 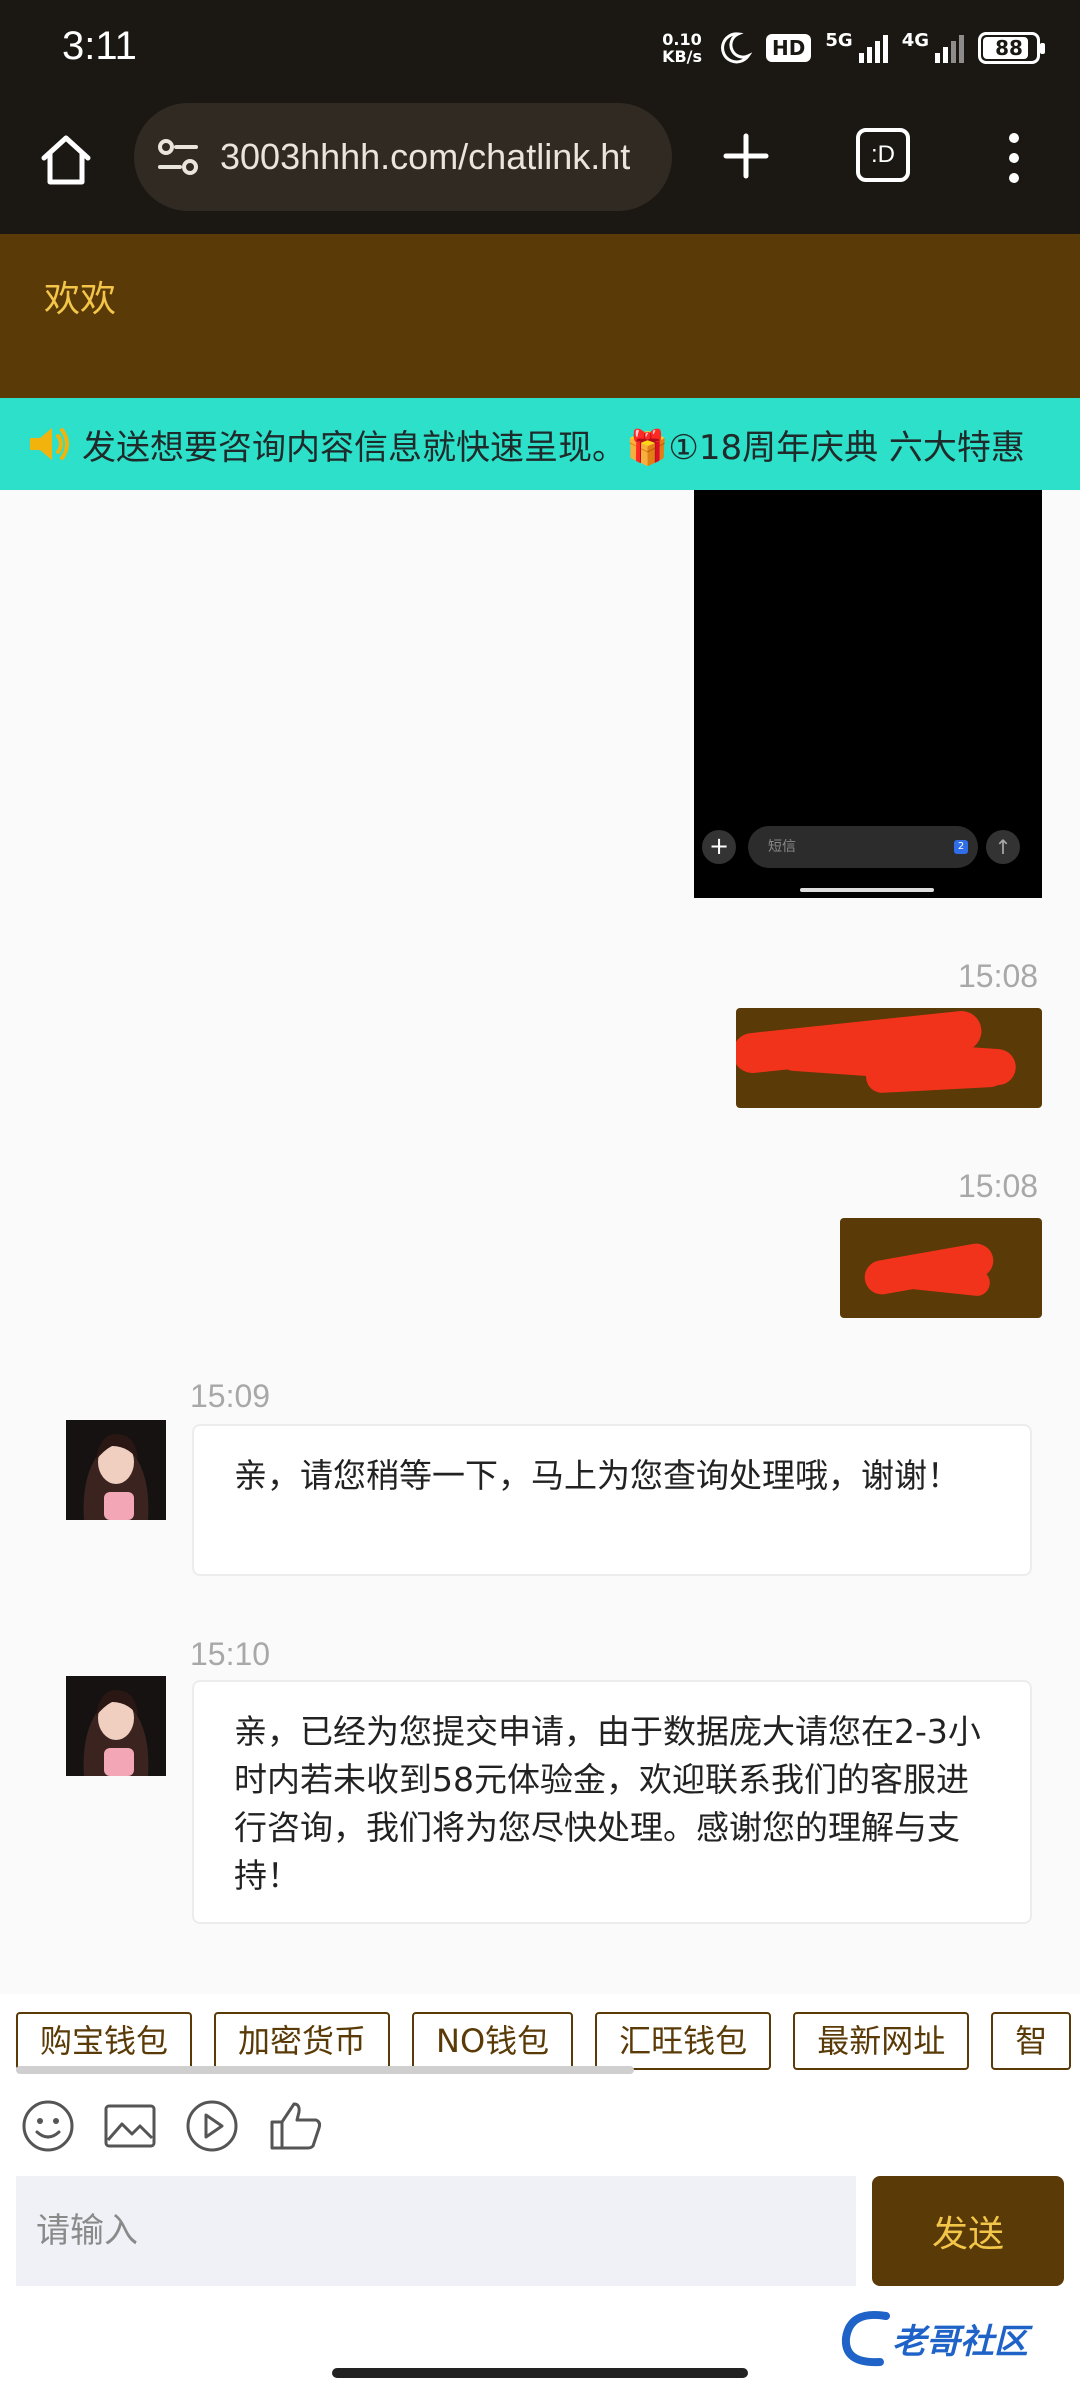 I want to click on quick-reply-row: 购宝钱包 加密货币 NO钱包 汇旺钱包 最新网址 智, so click(x=544, y=2041).